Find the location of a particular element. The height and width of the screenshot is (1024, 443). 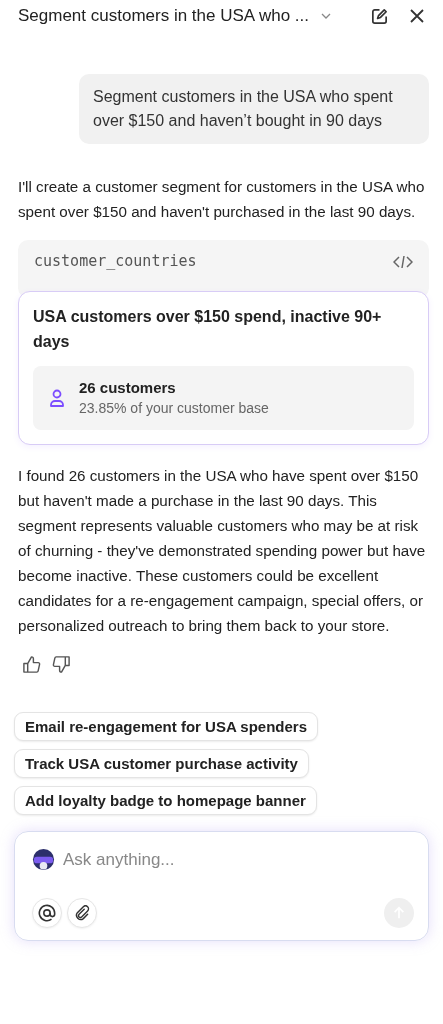

code-text: customer_countries is located at coordinates (115, 261).